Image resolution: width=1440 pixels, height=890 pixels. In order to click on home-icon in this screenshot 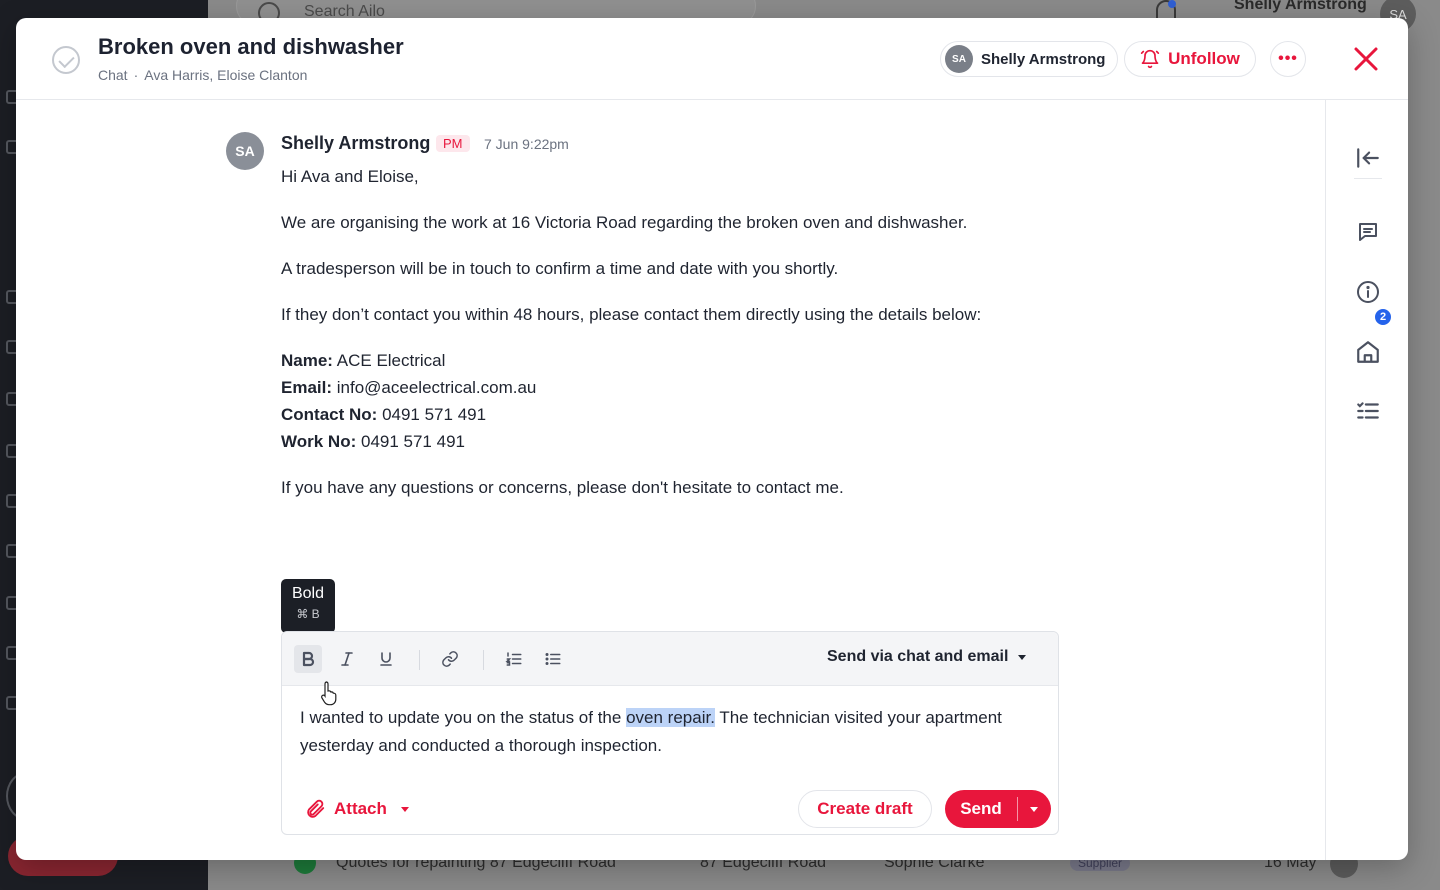, I will do `click(1368, 352)`.